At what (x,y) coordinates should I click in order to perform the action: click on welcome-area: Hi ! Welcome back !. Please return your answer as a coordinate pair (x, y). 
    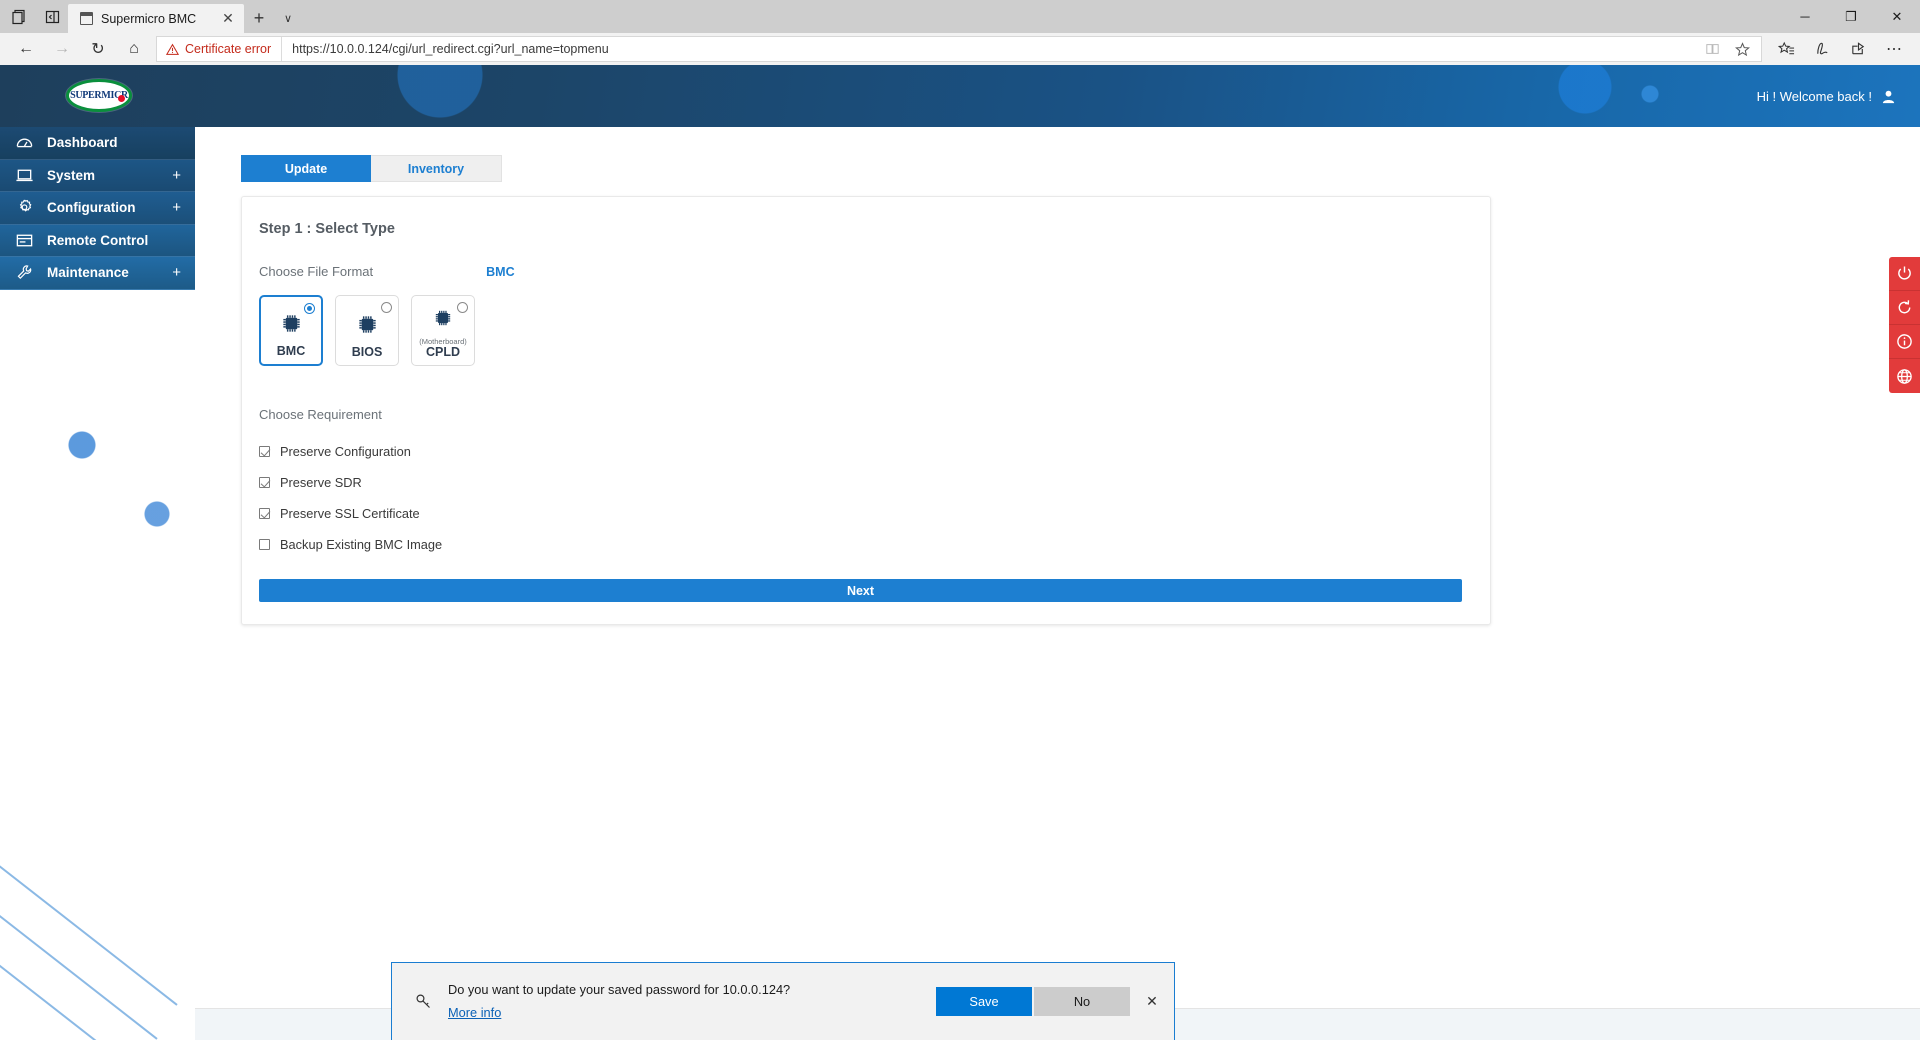
    Looking at the image, I should click on (1826, 96).